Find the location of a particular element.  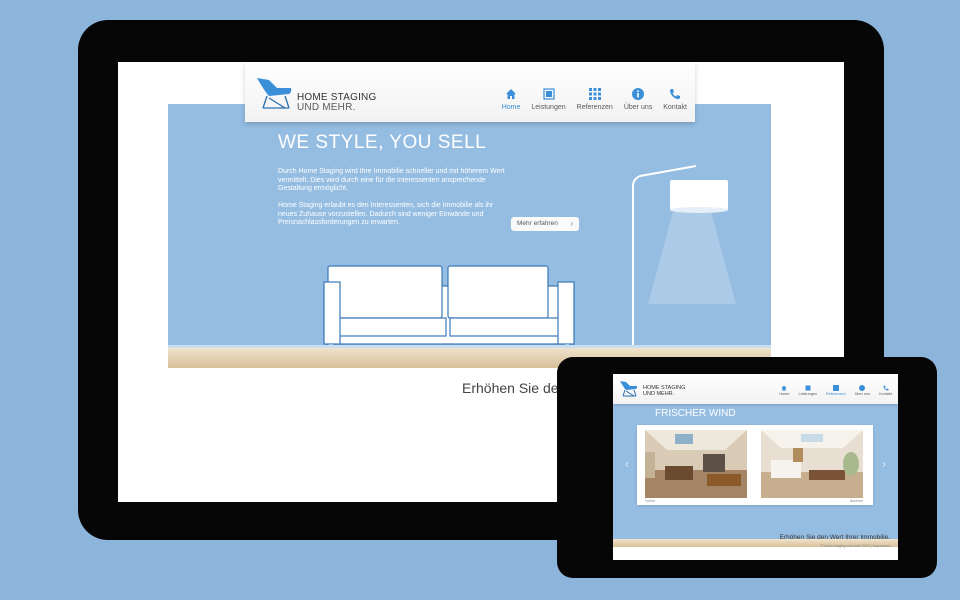

tablet-copyright: © home staging und mehr 2013 | Impressum is located at coordinates (855, 546).